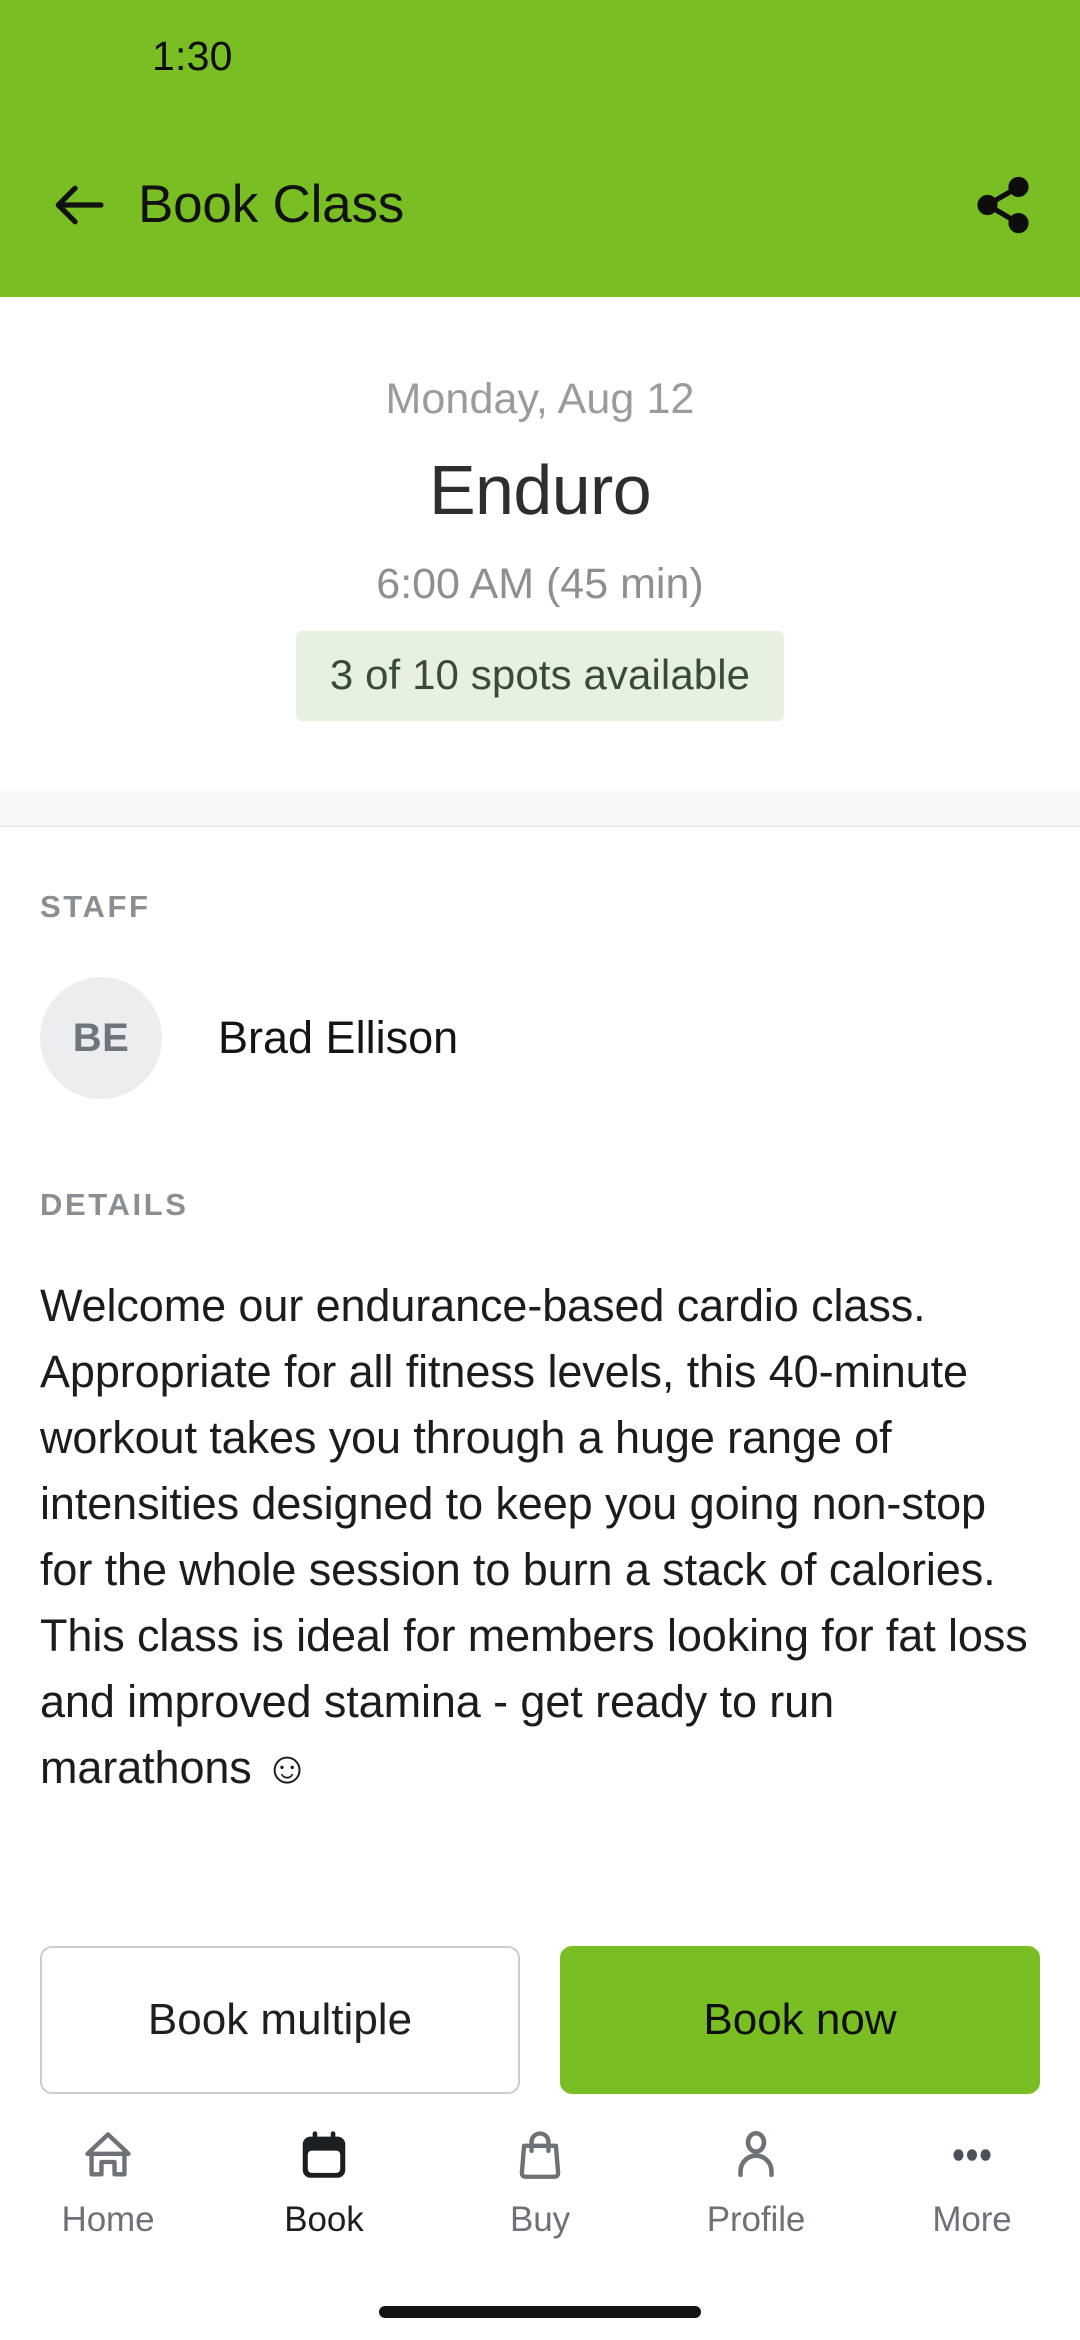 This screenshot has width=1080, height=2340. Describe the element at coordinates (972, 2219) in the screenshot. I see `nav-label-more: More` at that location.